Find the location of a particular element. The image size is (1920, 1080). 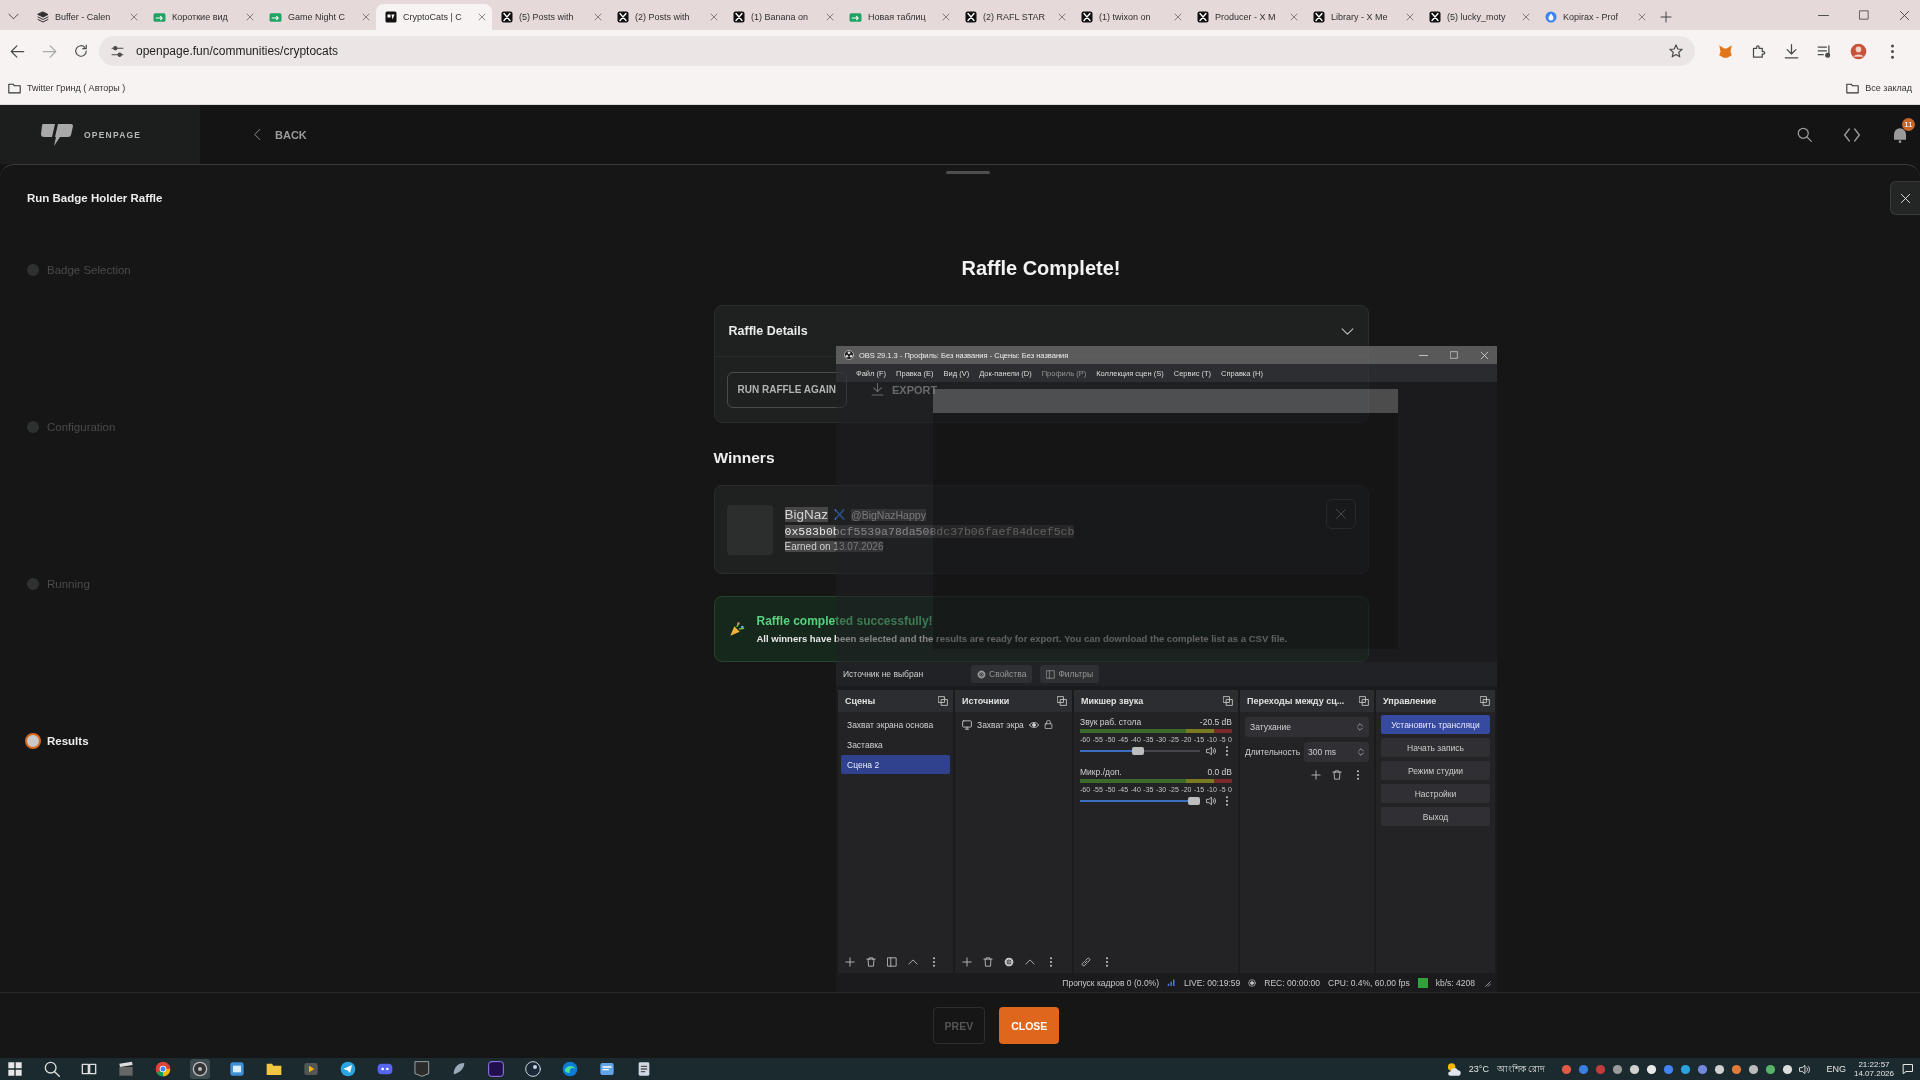

control-button: Выход is located at coordinates (1435, 816).